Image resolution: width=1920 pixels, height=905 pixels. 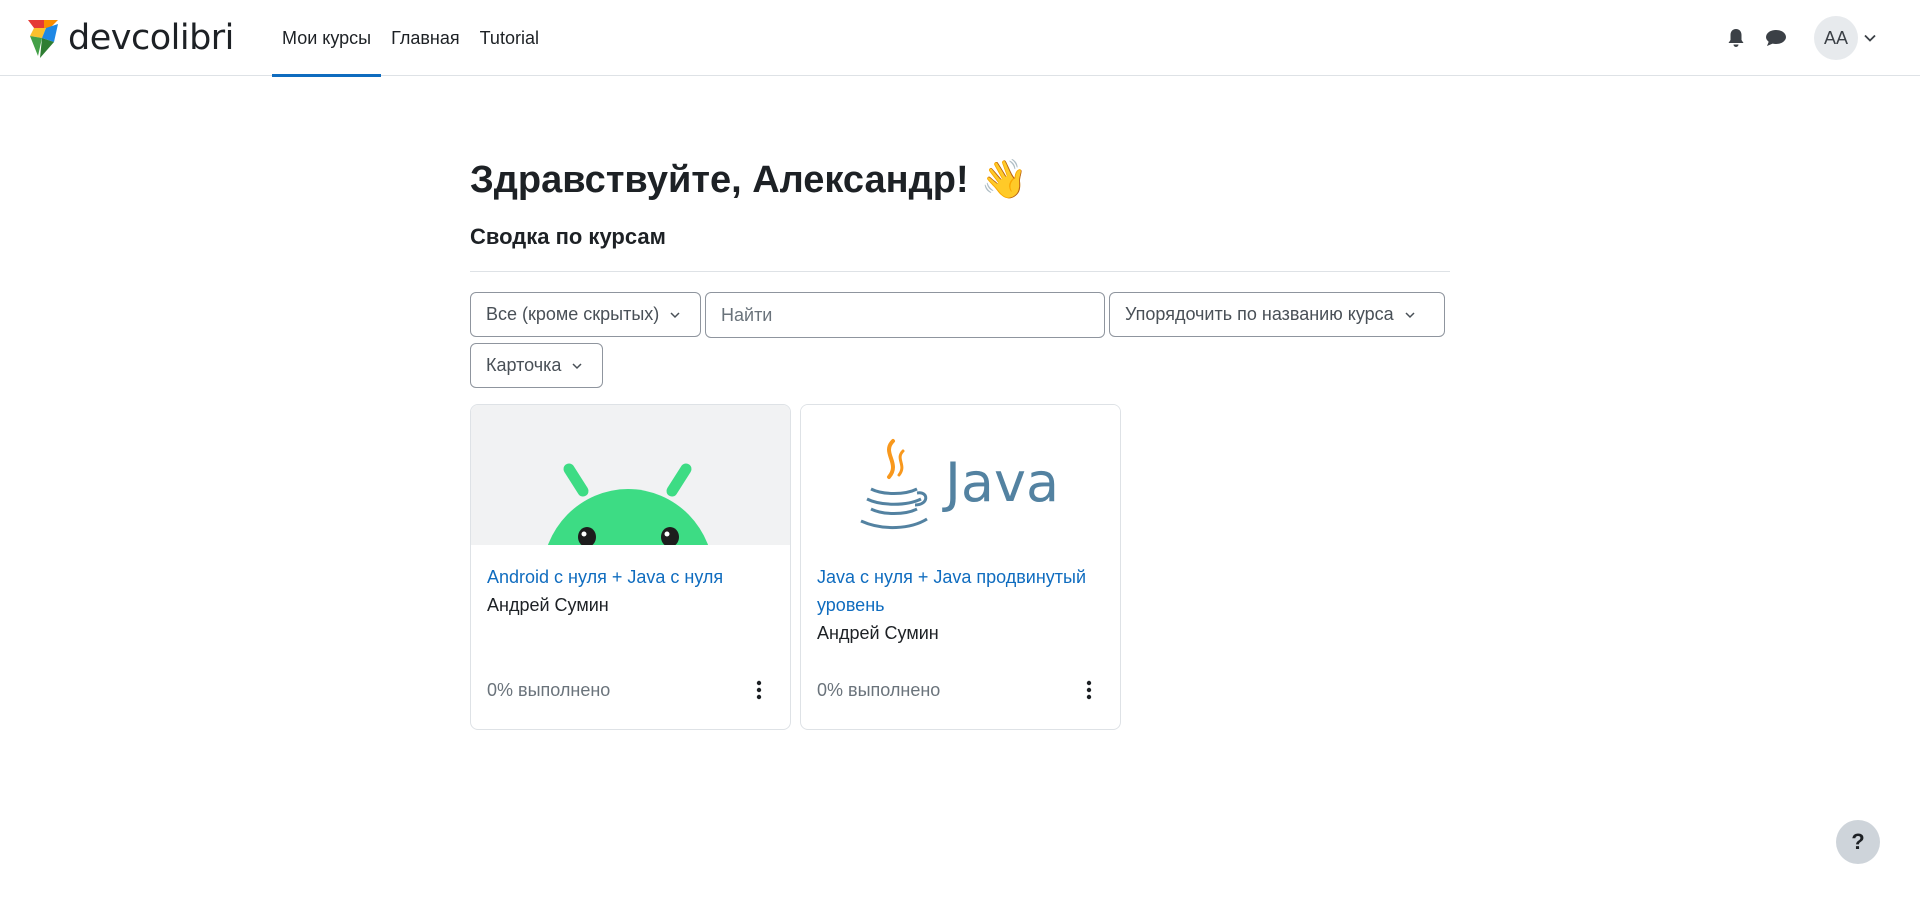 I want to click on site-logo: devcolibri, so click(x=129, y=38).